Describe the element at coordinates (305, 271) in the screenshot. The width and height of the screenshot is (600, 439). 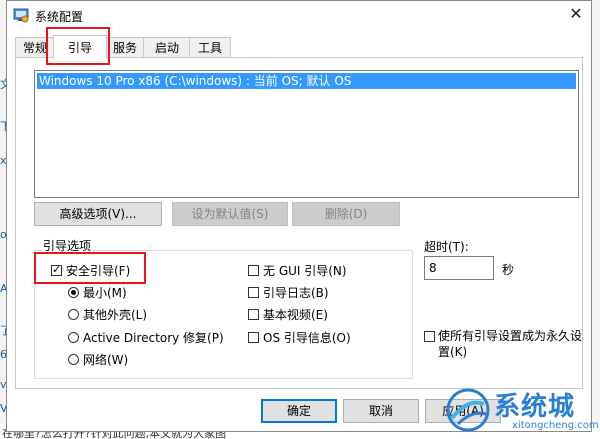
I see `no-gui-boot-label: 无 GUI 引导(N)` at that location.